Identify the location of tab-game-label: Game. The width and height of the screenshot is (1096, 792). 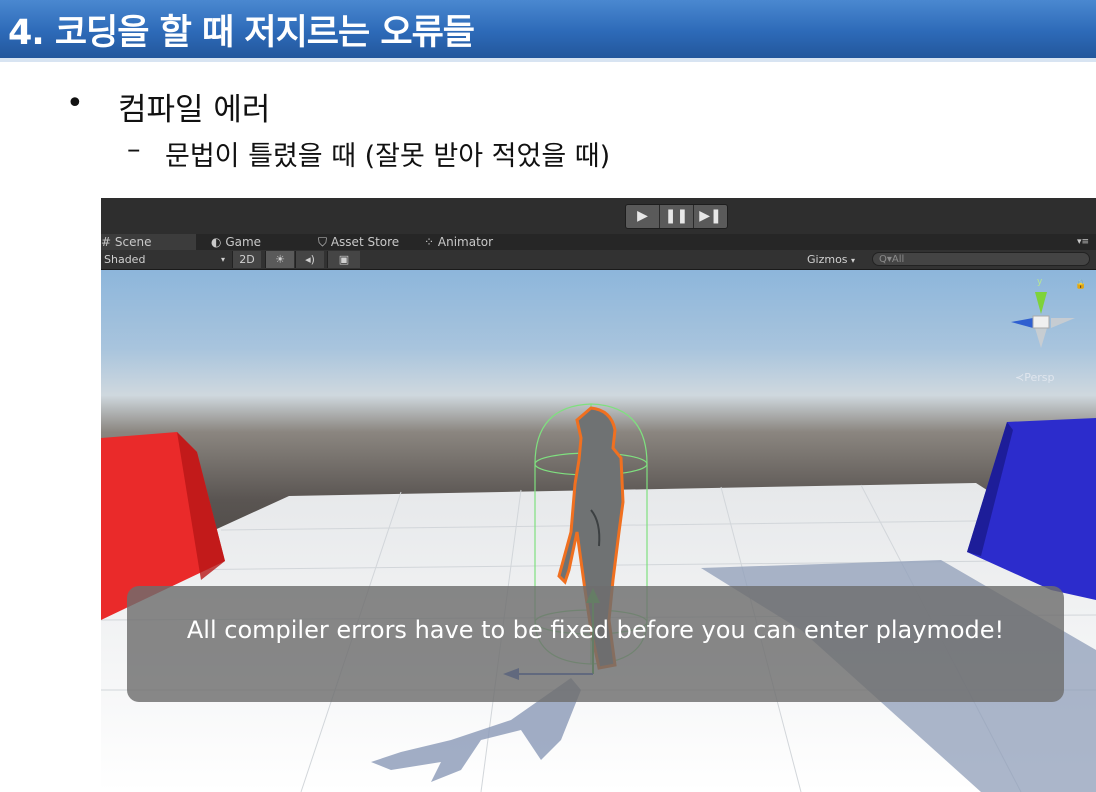
(243, 242).